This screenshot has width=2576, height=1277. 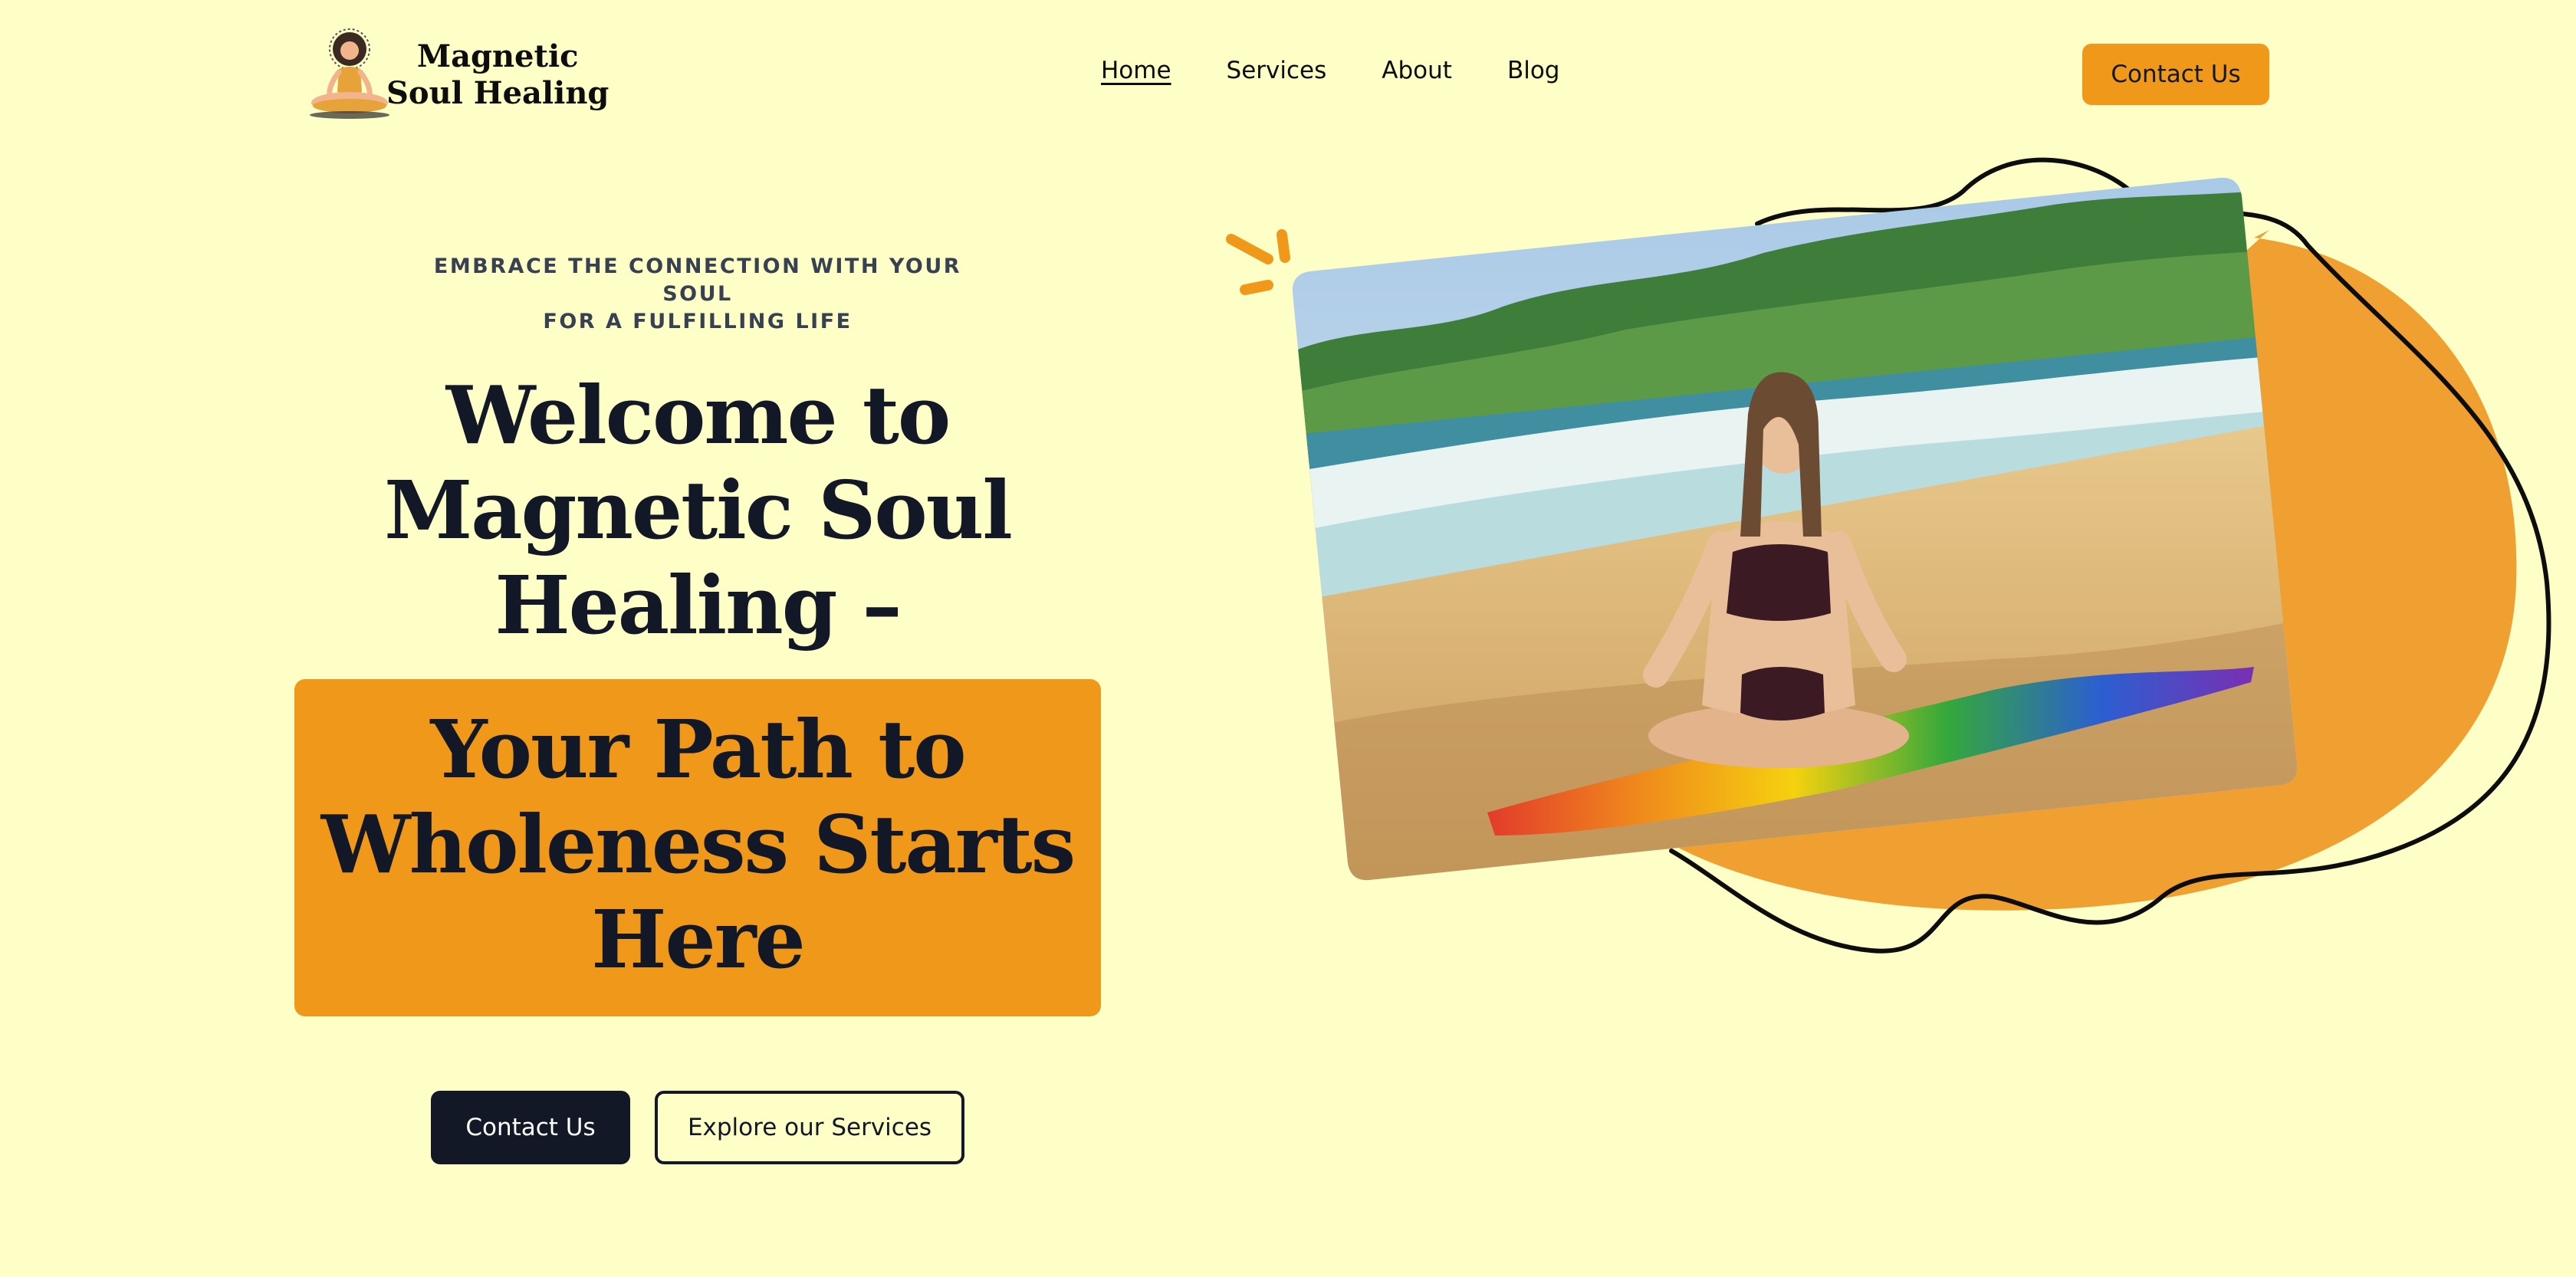 I want to click on nav-item-blog: Blog, so click(x=1533, y=70).